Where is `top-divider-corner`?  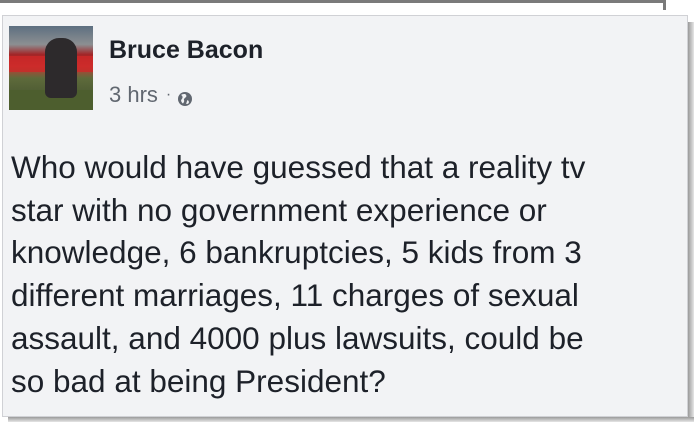 top-divider-corner is located at coordinates (664, 5).